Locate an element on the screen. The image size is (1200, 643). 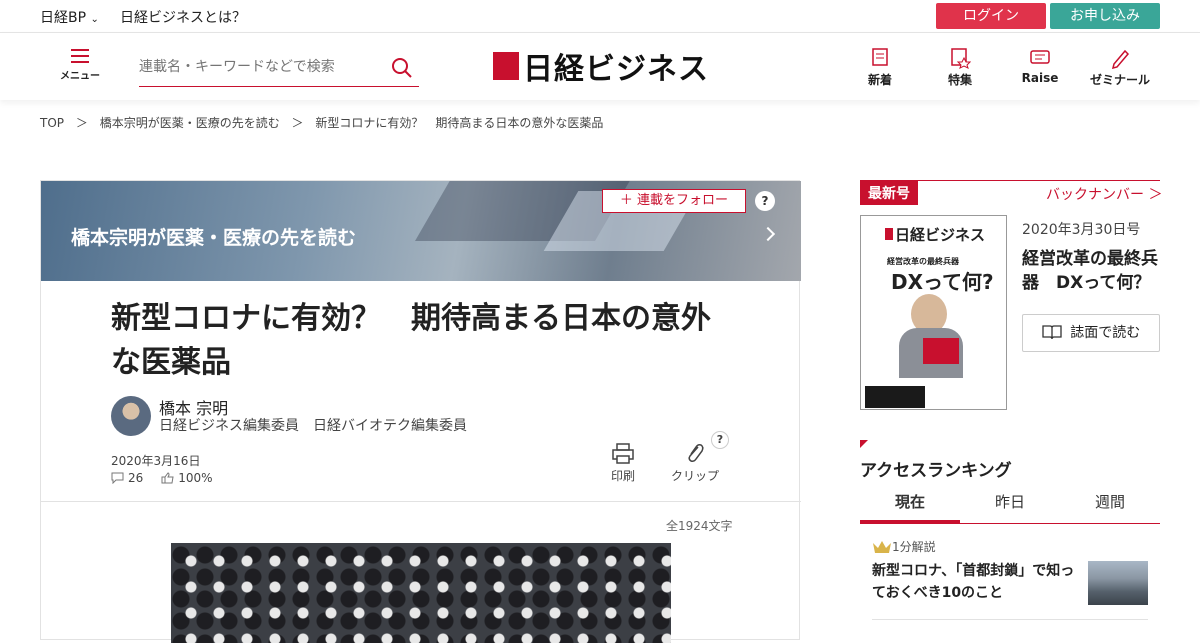
clip-label: クリップ is located at coordinates (695, 476).